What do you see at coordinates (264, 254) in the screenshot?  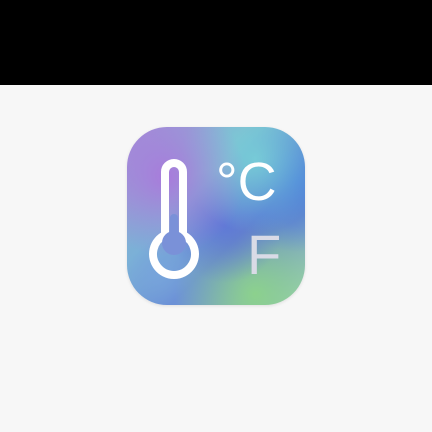 I see `fahrenheit-label: F` at bounding box center [264, 254].